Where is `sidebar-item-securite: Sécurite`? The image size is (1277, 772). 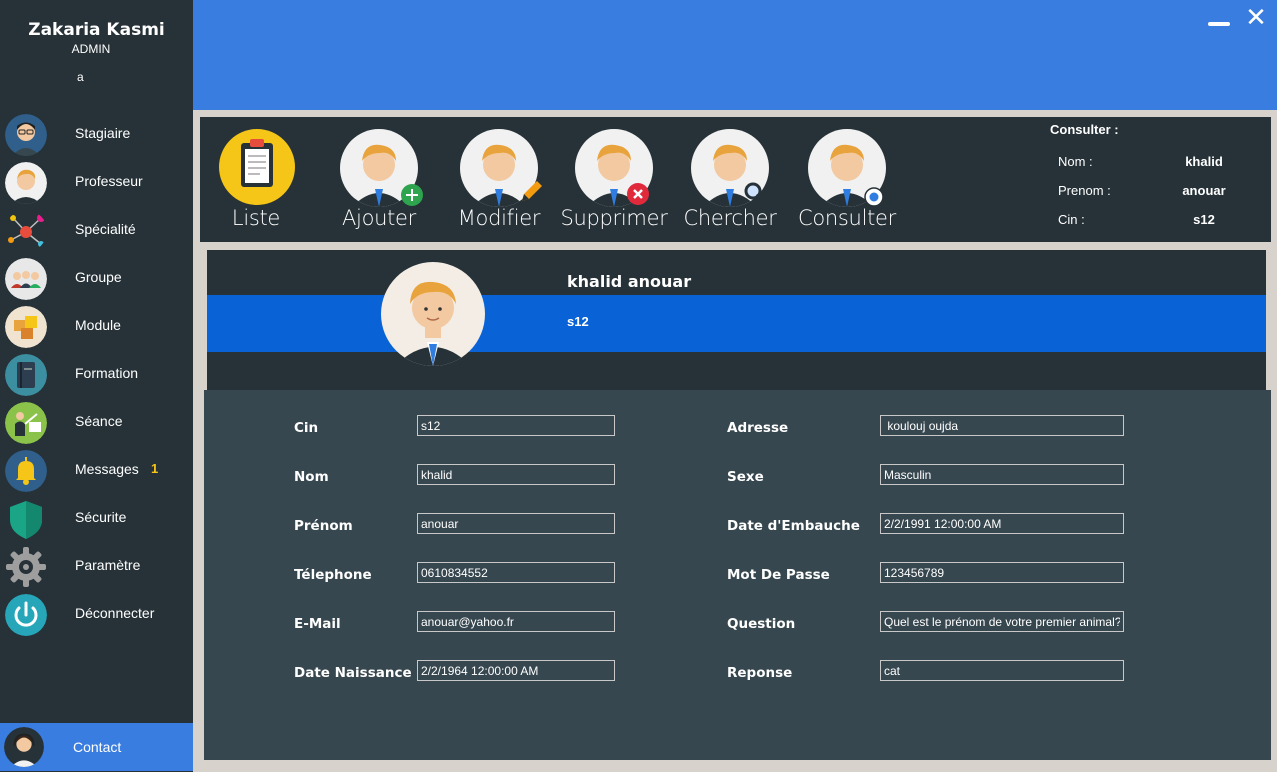 sidebar-item-securite: Sécurite is located at coordinates (96, 519).